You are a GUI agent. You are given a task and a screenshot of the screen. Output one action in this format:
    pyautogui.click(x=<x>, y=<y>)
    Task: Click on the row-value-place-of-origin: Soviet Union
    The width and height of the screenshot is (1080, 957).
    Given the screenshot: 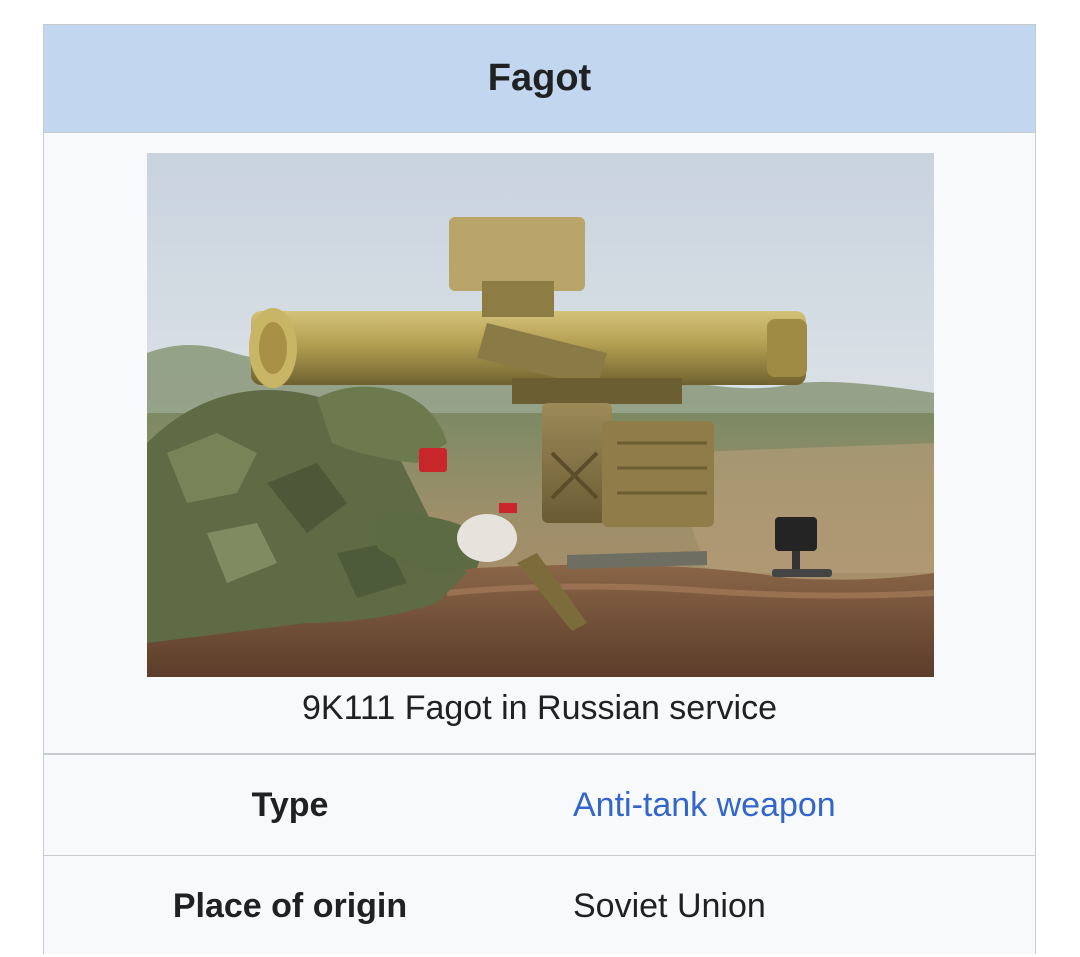 What is the action you would take?
    pyautogui.click(x=669, y=906)
    